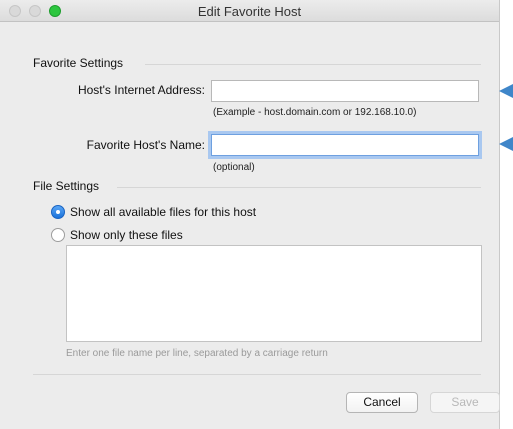  What do you see at coordinates (313, 64) in the screenshot?
I see `favorite-settings-divider` at bounding box center [313, 64].